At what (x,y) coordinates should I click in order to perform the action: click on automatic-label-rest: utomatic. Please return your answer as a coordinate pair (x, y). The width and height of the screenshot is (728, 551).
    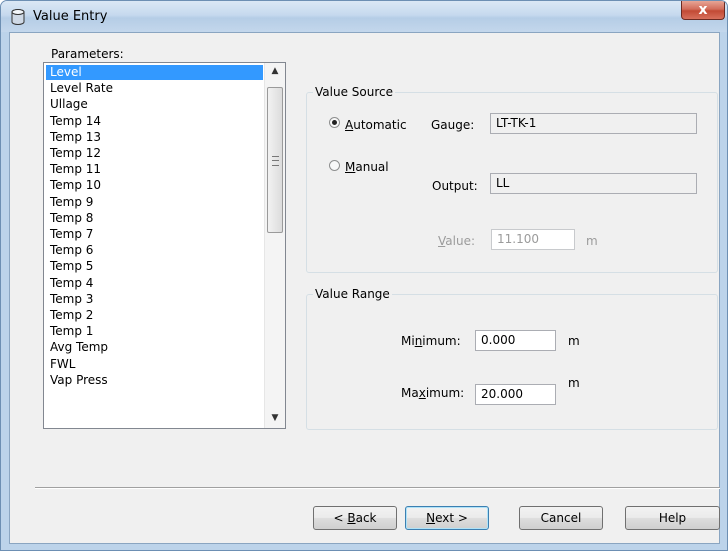
    Looking at the image, I should click on (380, 125).